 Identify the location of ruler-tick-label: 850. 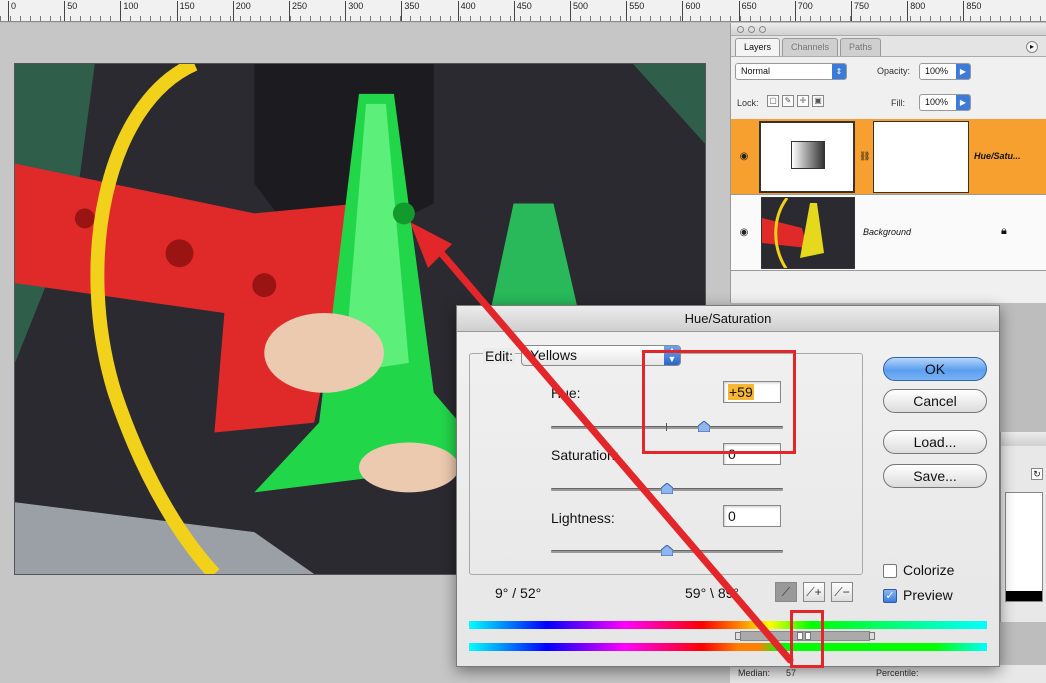
(974, 6).